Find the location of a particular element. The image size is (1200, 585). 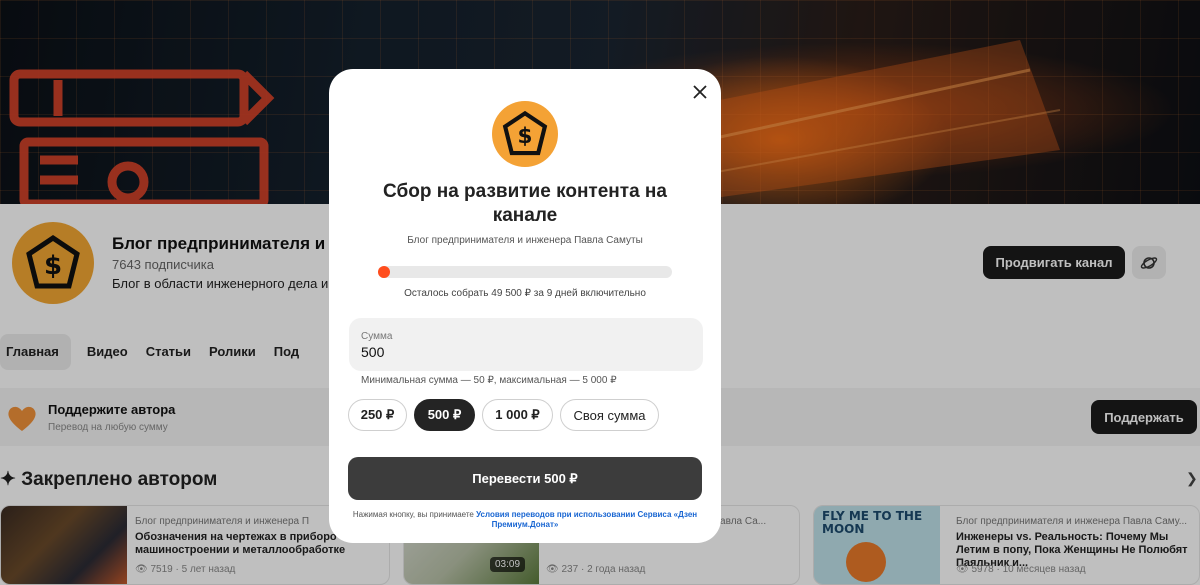

amount-presets: 250 ₽ 500 ₽ 1 000 ₽ Своя сумма is located at coordinates (507, 415).